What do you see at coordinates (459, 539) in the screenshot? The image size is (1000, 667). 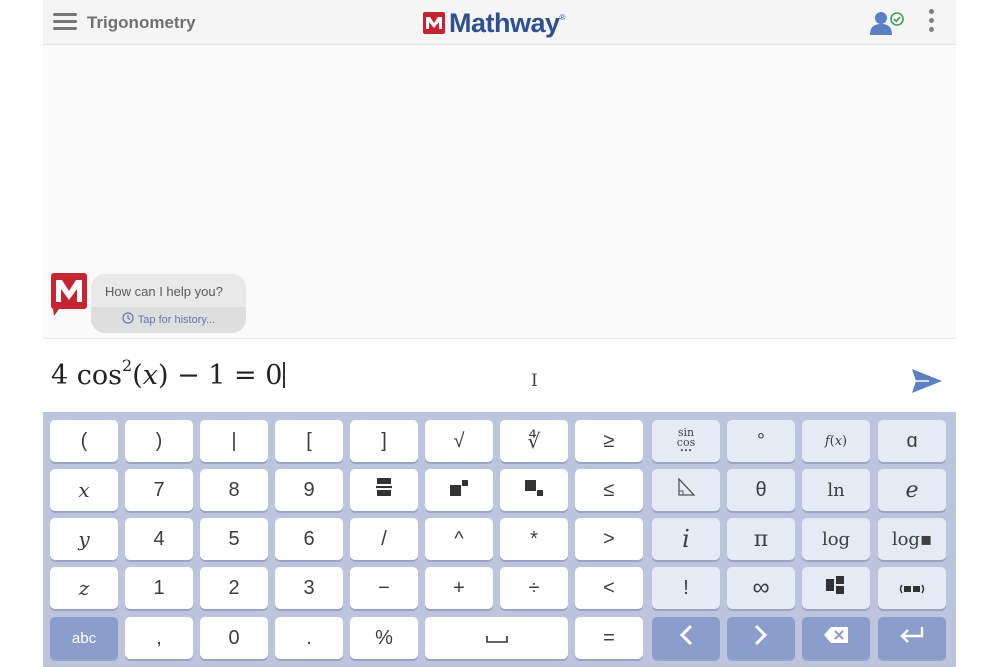 I see `key-caret: ^` at bounding box center [459, 539].